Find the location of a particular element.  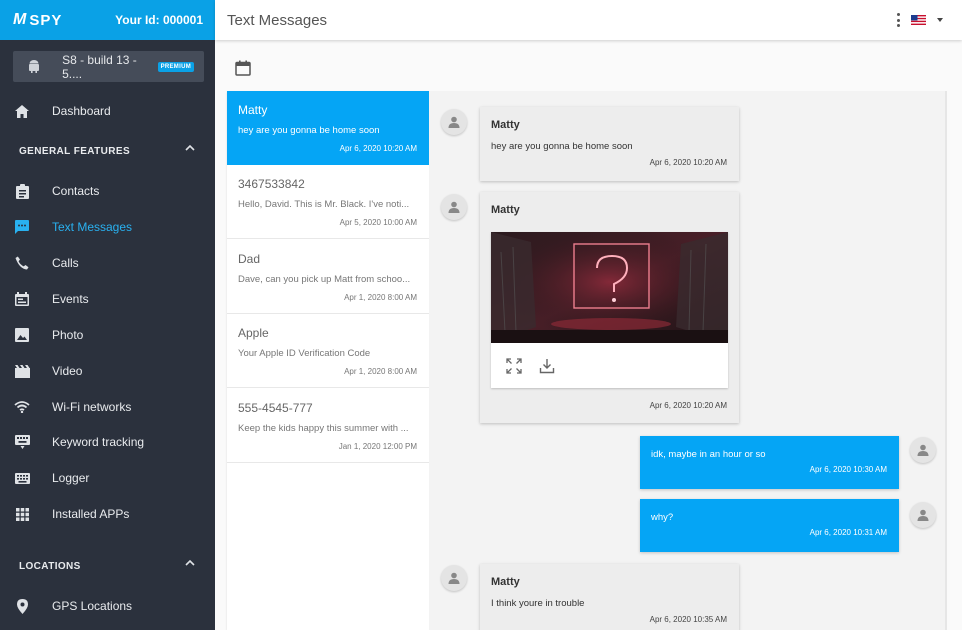

sidebar-item-label: GPS Locations is located at coordinates (92, 606).